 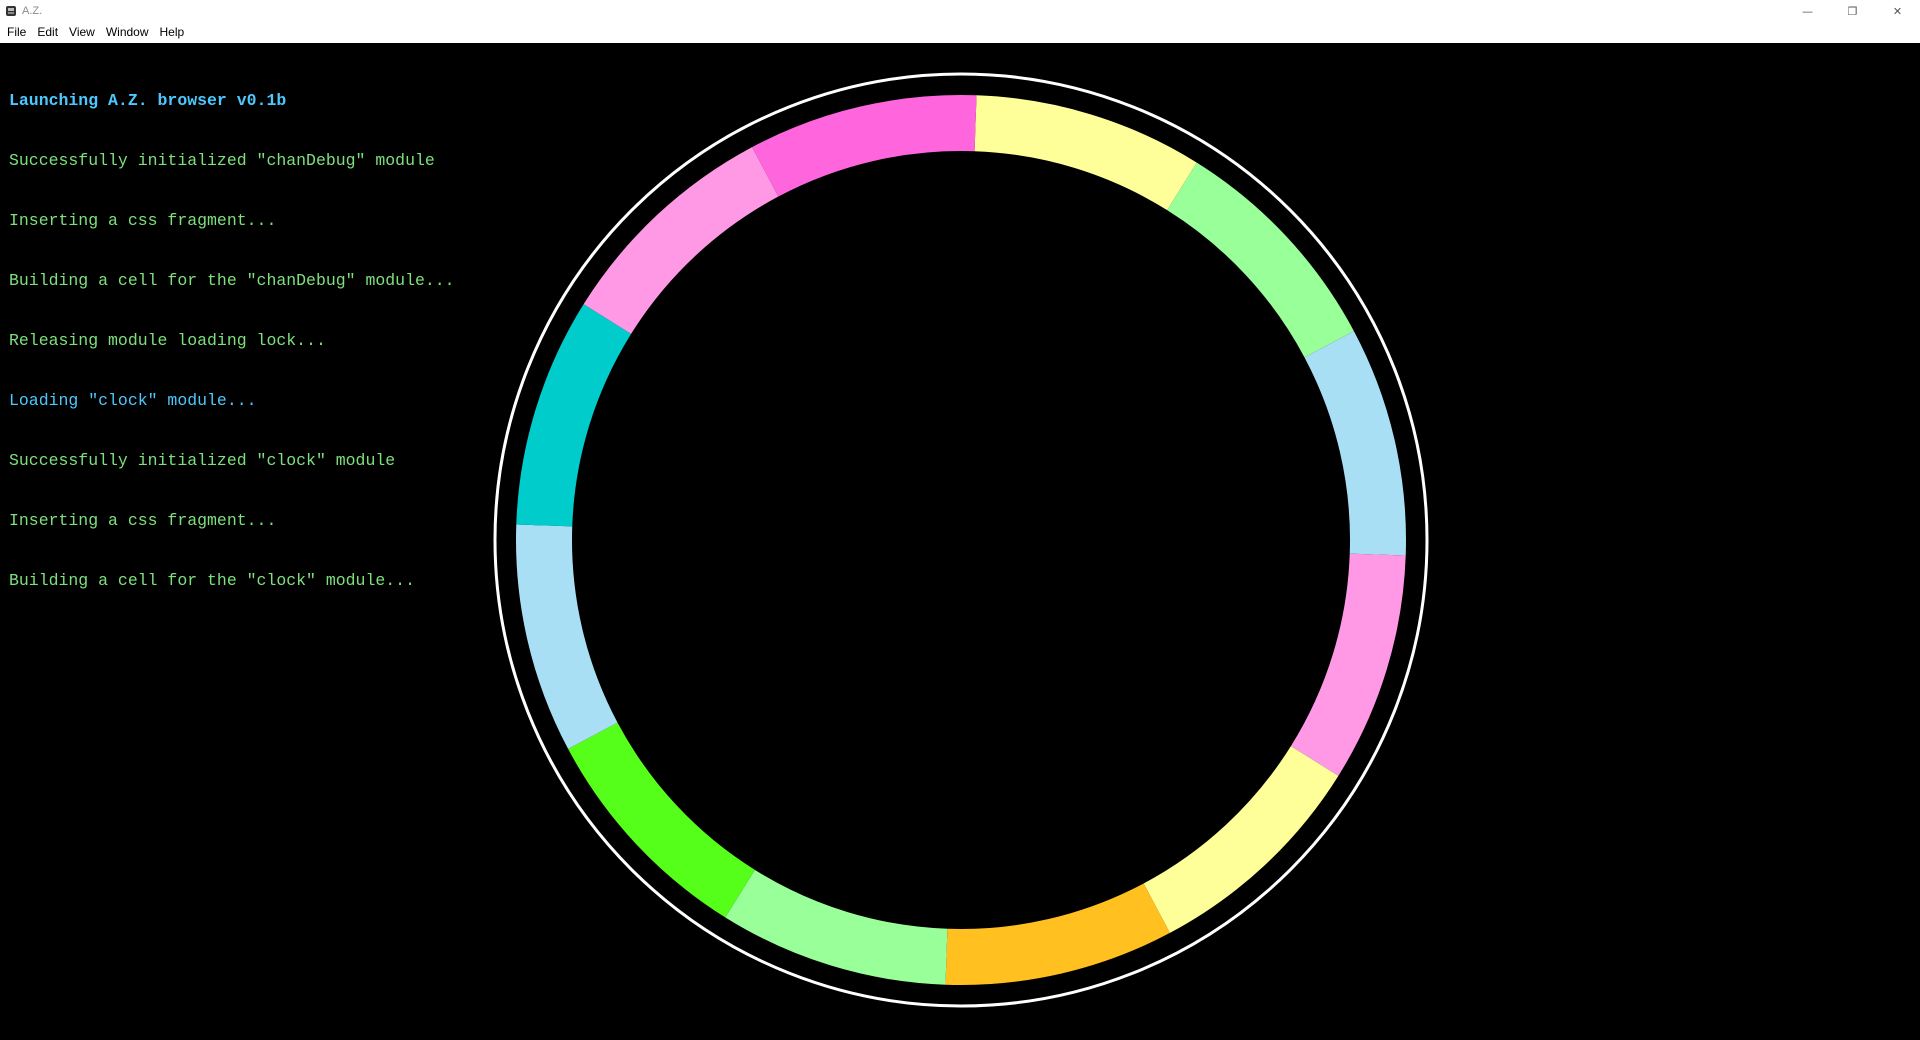 I want to click on window-title: A.Z., so click(x=32, y=11).